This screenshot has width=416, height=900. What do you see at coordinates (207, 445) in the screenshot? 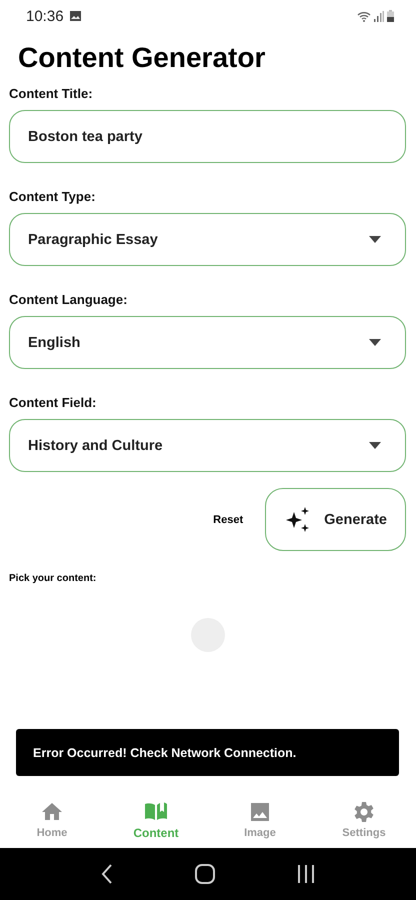
I see `dropdown-field: History and Culture` at bounding box center [207, 445].